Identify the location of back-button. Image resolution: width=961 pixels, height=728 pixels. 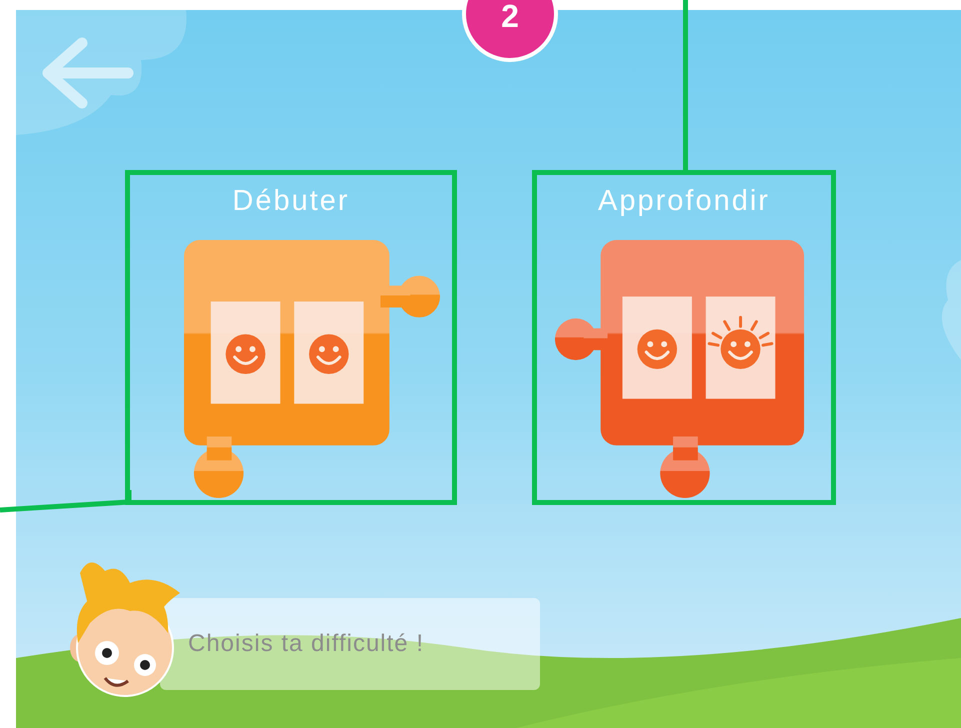
(87, 72).